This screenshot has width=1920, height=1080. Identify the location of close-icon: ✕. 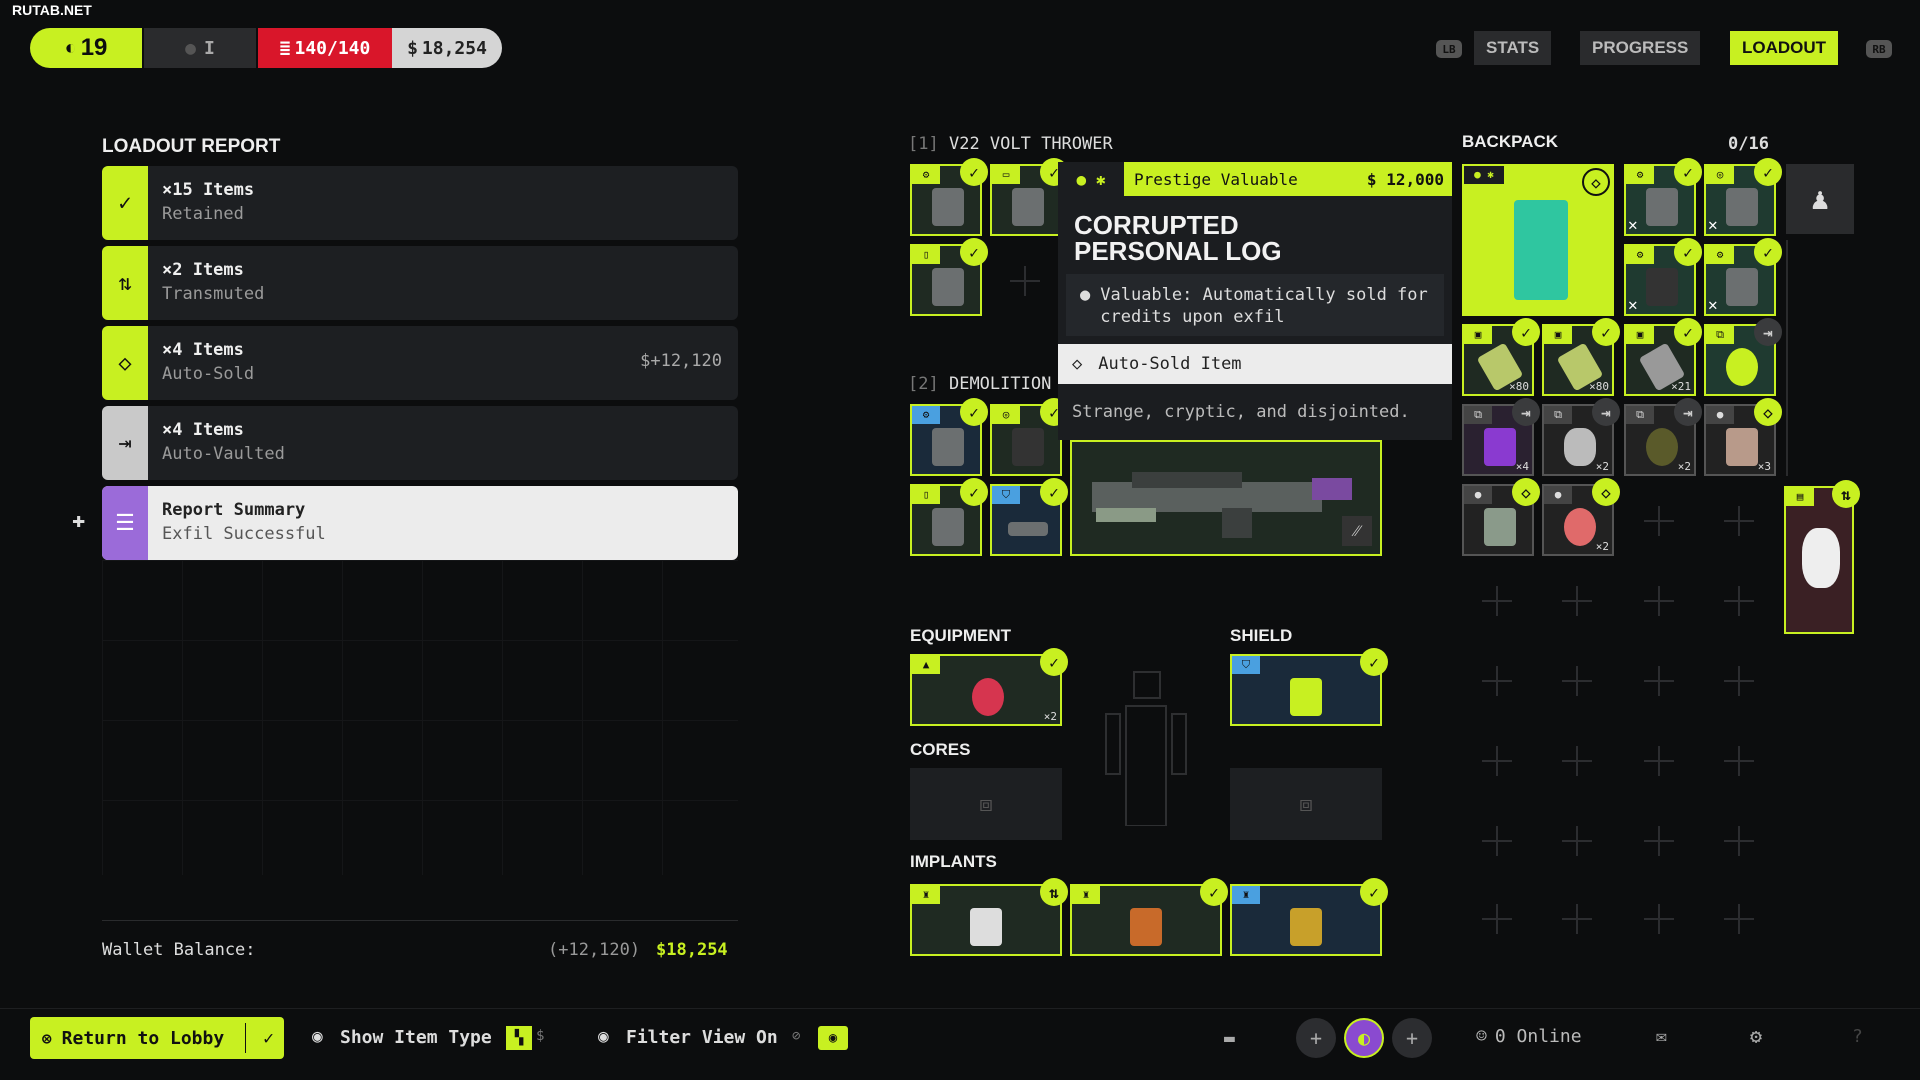
(1713, 224).